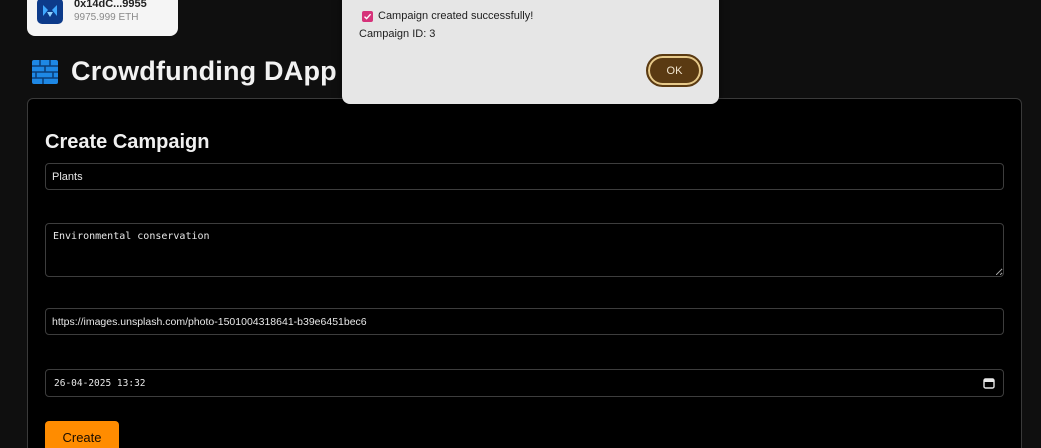 The image size is (1041, 448). I want to click on page-header: Crowdfunding DApp, so click(184, 71).